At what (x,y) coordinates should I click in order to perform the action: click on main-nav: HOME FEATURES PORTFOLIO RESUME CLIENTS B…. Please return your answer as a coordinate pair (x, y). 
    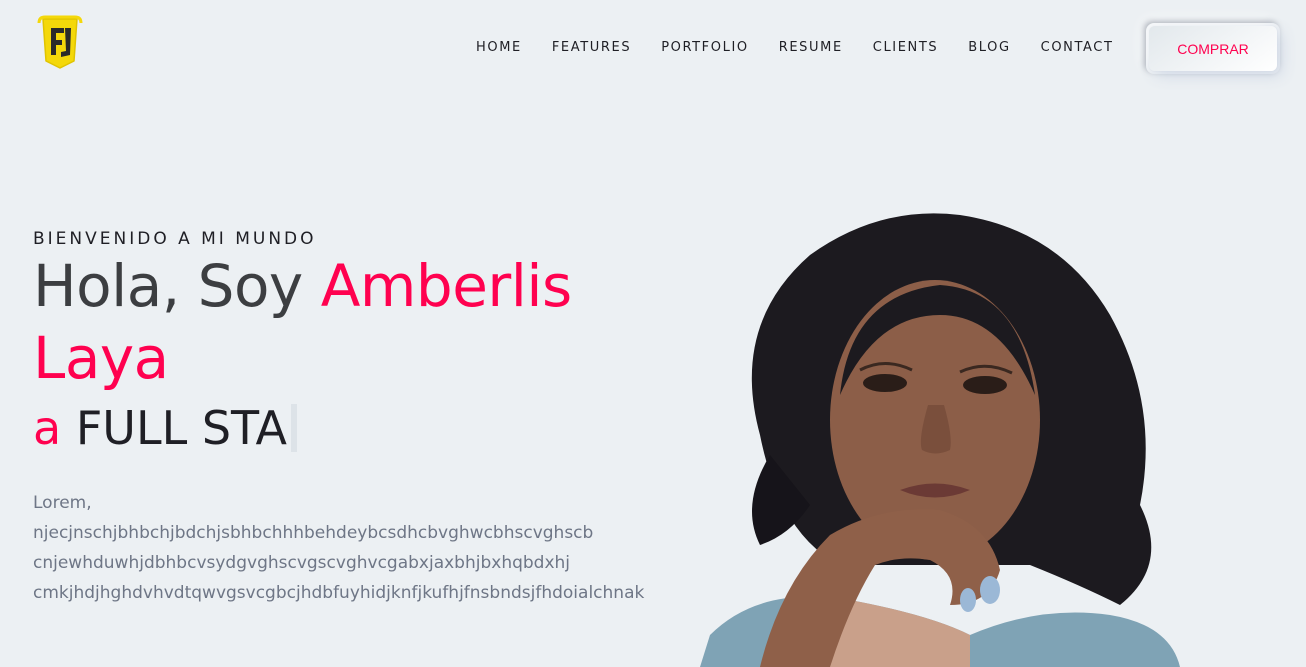
    Looking at the image, I should click on (810, 48).